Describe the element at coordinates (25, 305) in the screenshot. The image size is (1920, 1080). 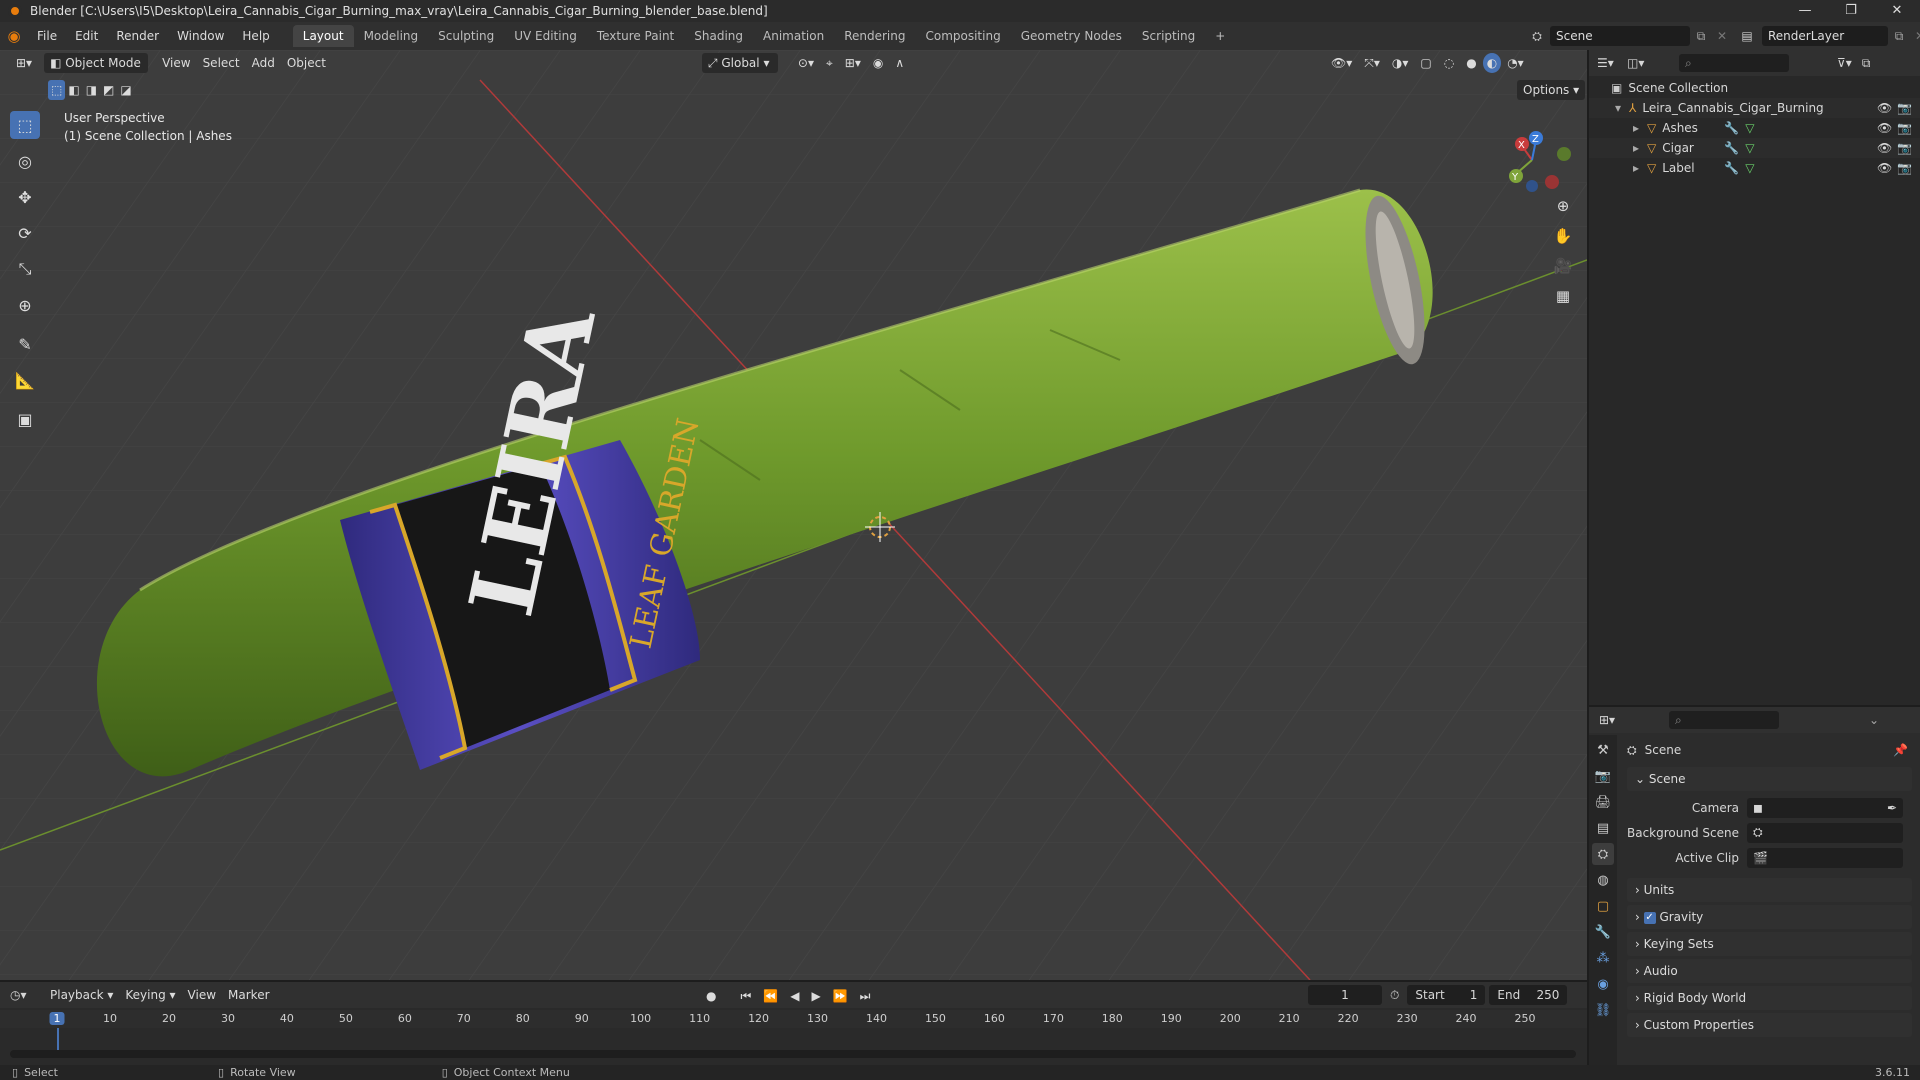
I see `transform-tool: ⊕` at that location.